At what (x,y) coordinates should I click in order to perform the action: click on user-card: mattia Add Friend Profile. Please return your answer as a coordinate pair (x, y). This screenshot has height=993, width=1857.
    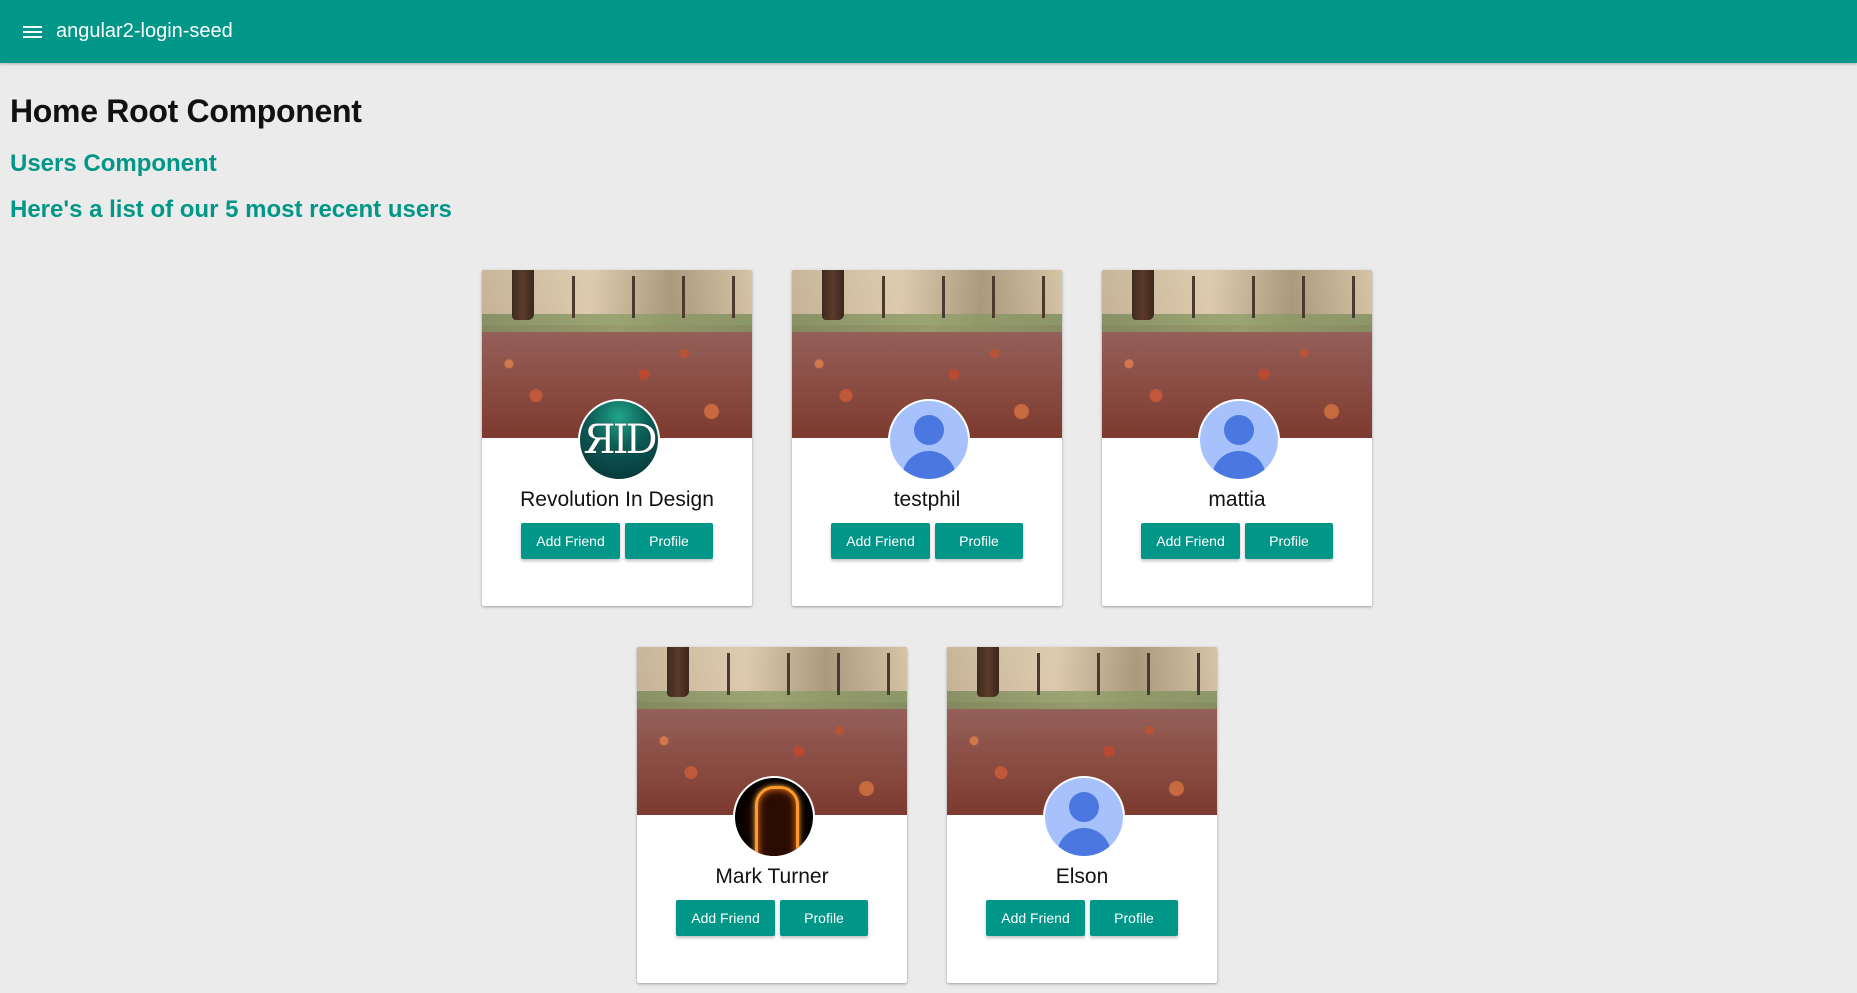
    Looking at the image, I should click on (1237, 438).